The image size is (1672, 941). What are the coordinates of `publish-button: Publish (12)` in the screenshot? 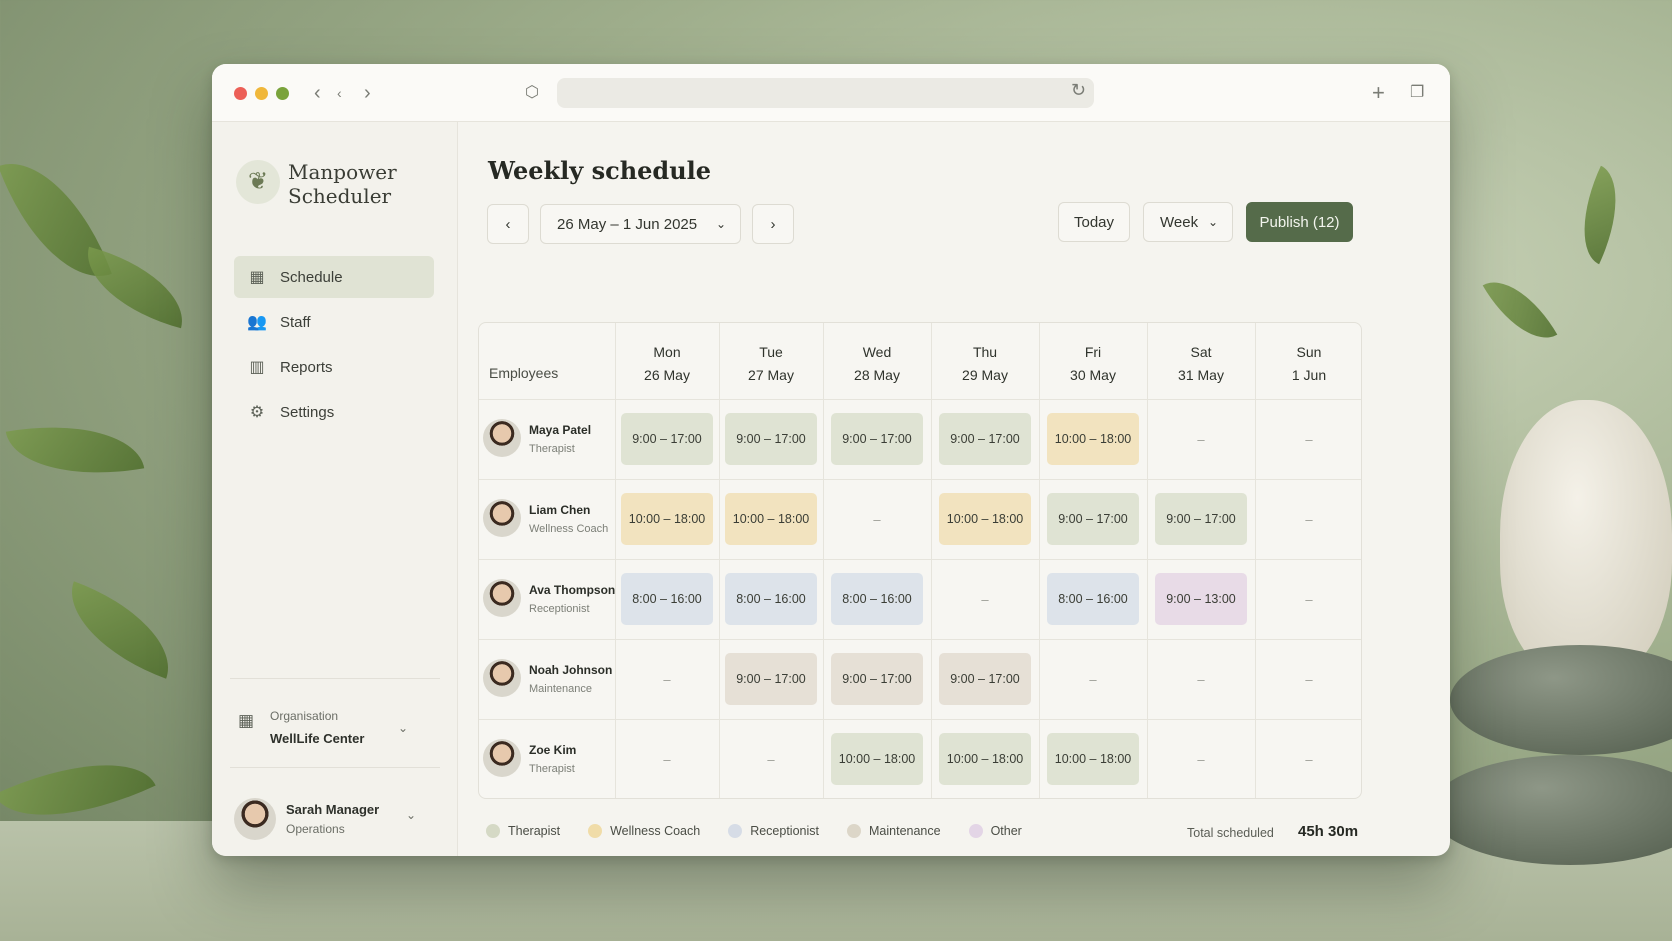 It's located at (1299, 222).